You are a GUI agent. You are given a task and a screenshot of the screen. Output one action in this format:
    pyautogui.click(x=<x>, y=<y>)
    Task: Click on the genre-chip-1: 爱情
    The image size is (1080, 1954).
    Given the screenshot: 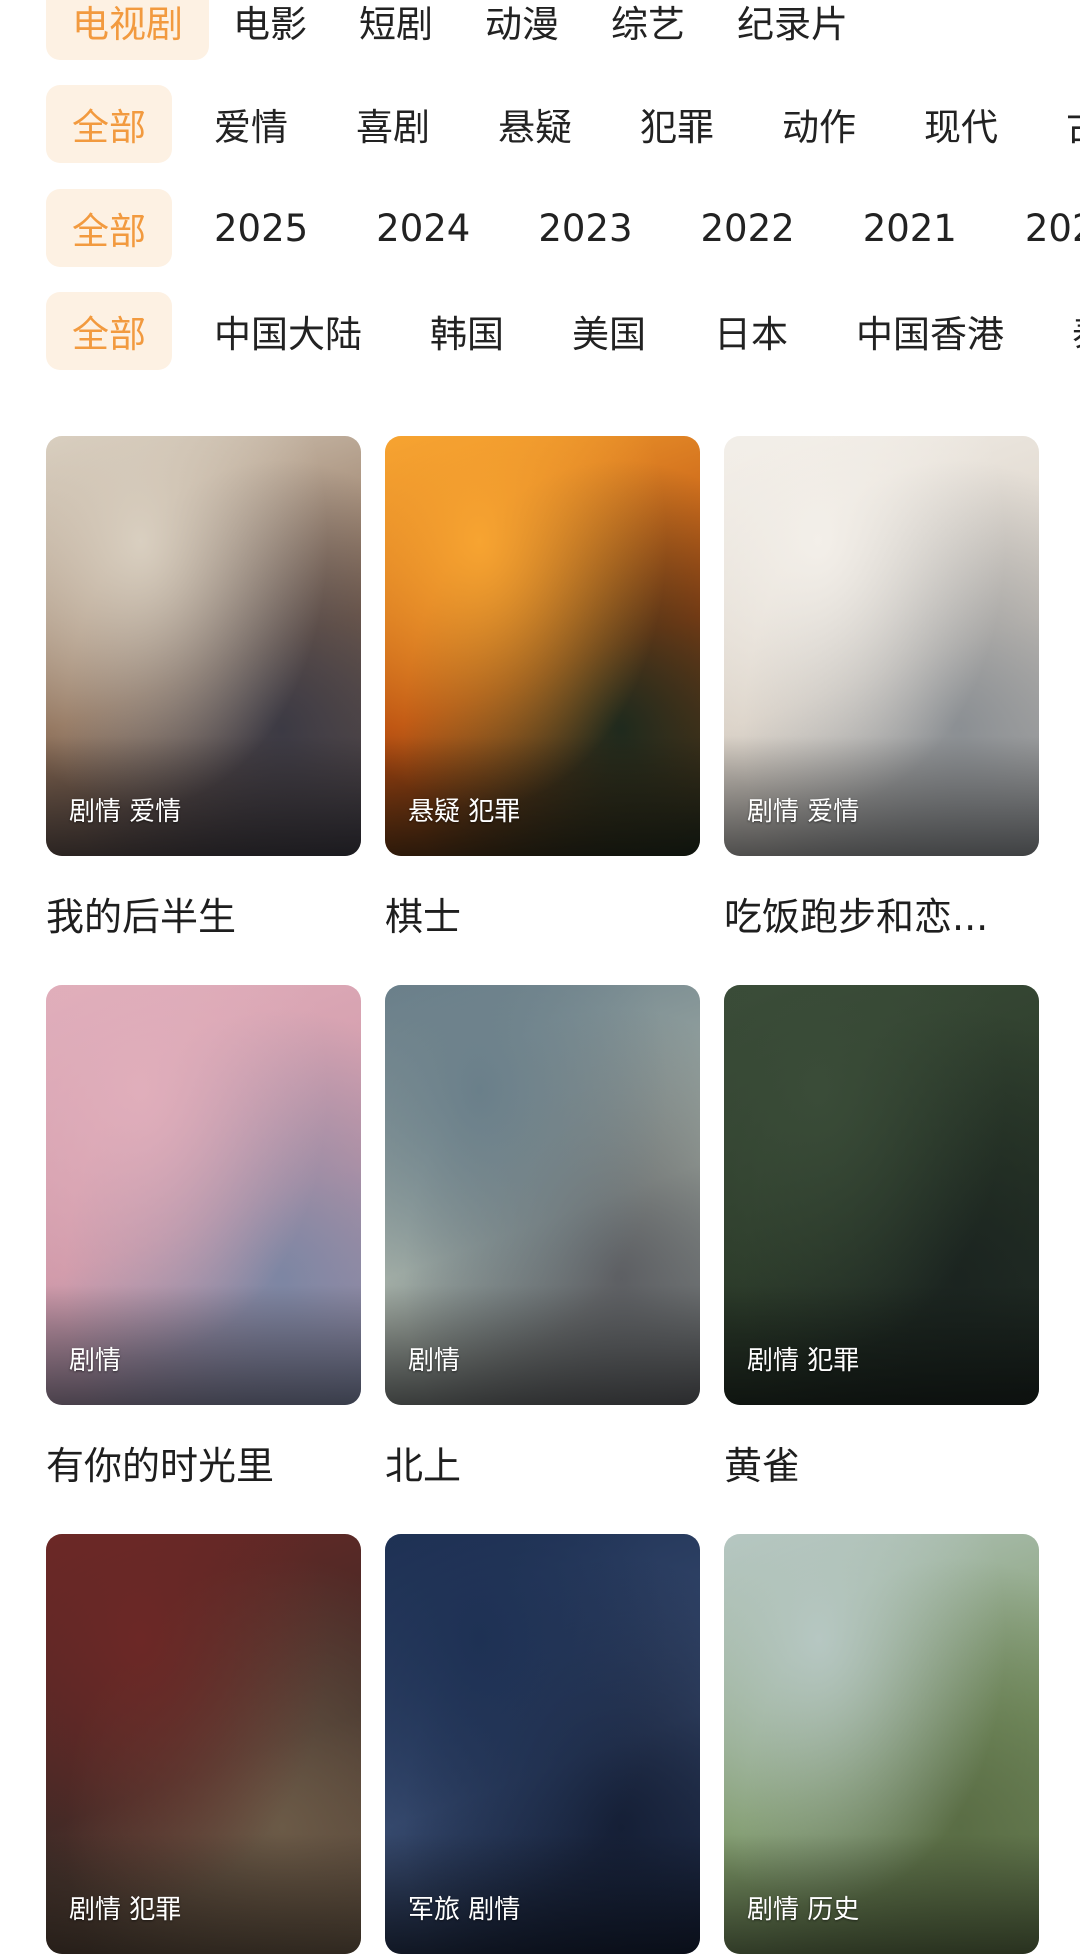 What is the action you would take?
    pyautogui.click(x=251, y=124)
    